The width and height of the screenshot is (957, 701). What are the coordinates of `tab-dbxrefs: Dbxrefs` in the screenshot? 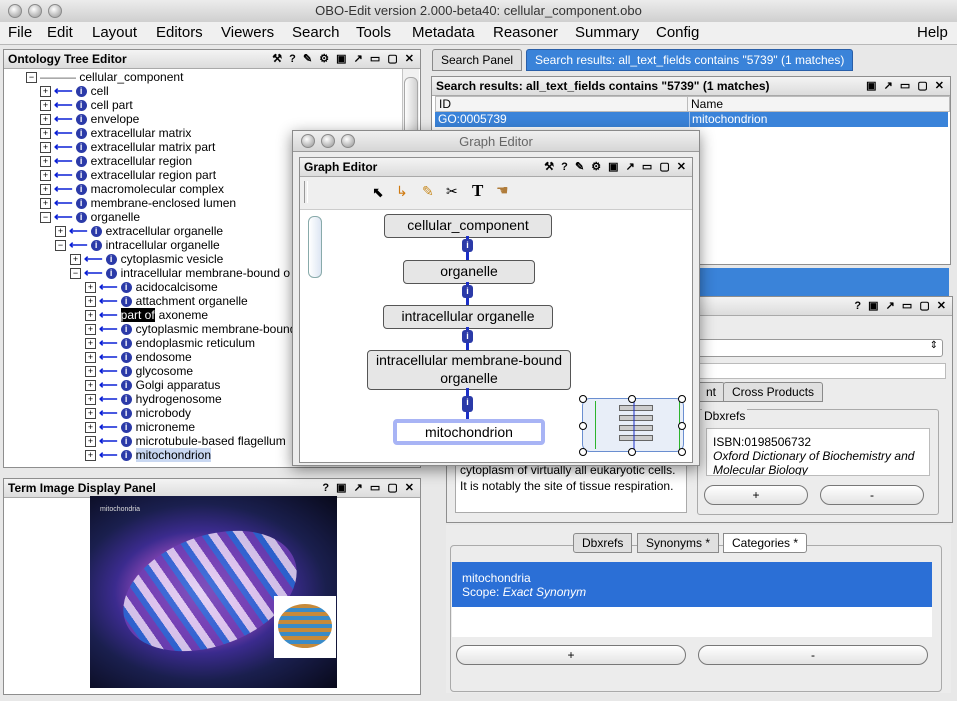 It's located at (603, 543).